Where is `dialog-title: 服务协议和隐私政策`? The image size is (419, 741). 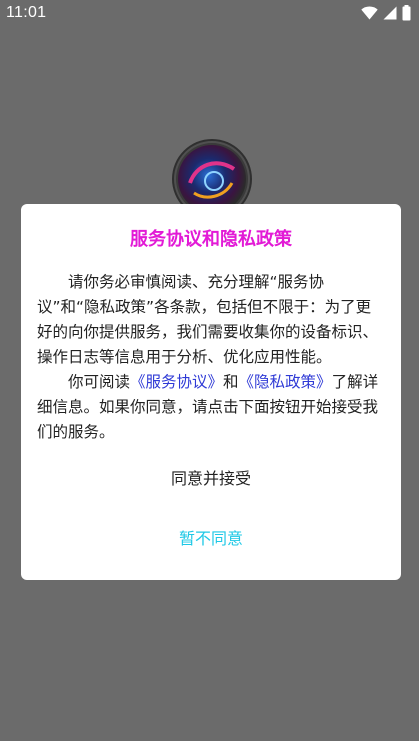 dialog-title: 服务协议和隐私政策 is located at coordinates (211, 239).